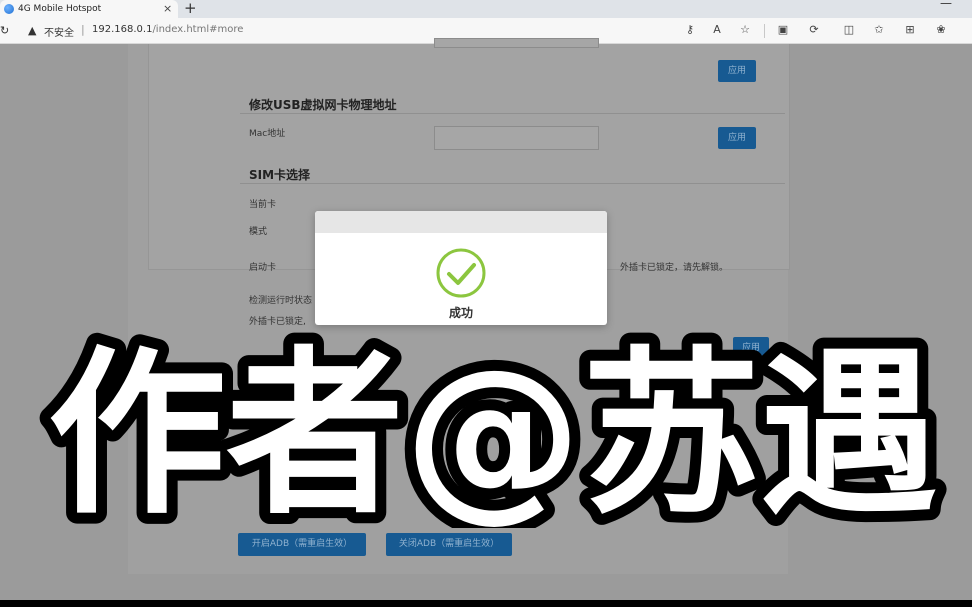 The height and width of the screenshot is (607, 972). I want to click on tab-title: 4G Mobile Hotspot, so click(60, 9).